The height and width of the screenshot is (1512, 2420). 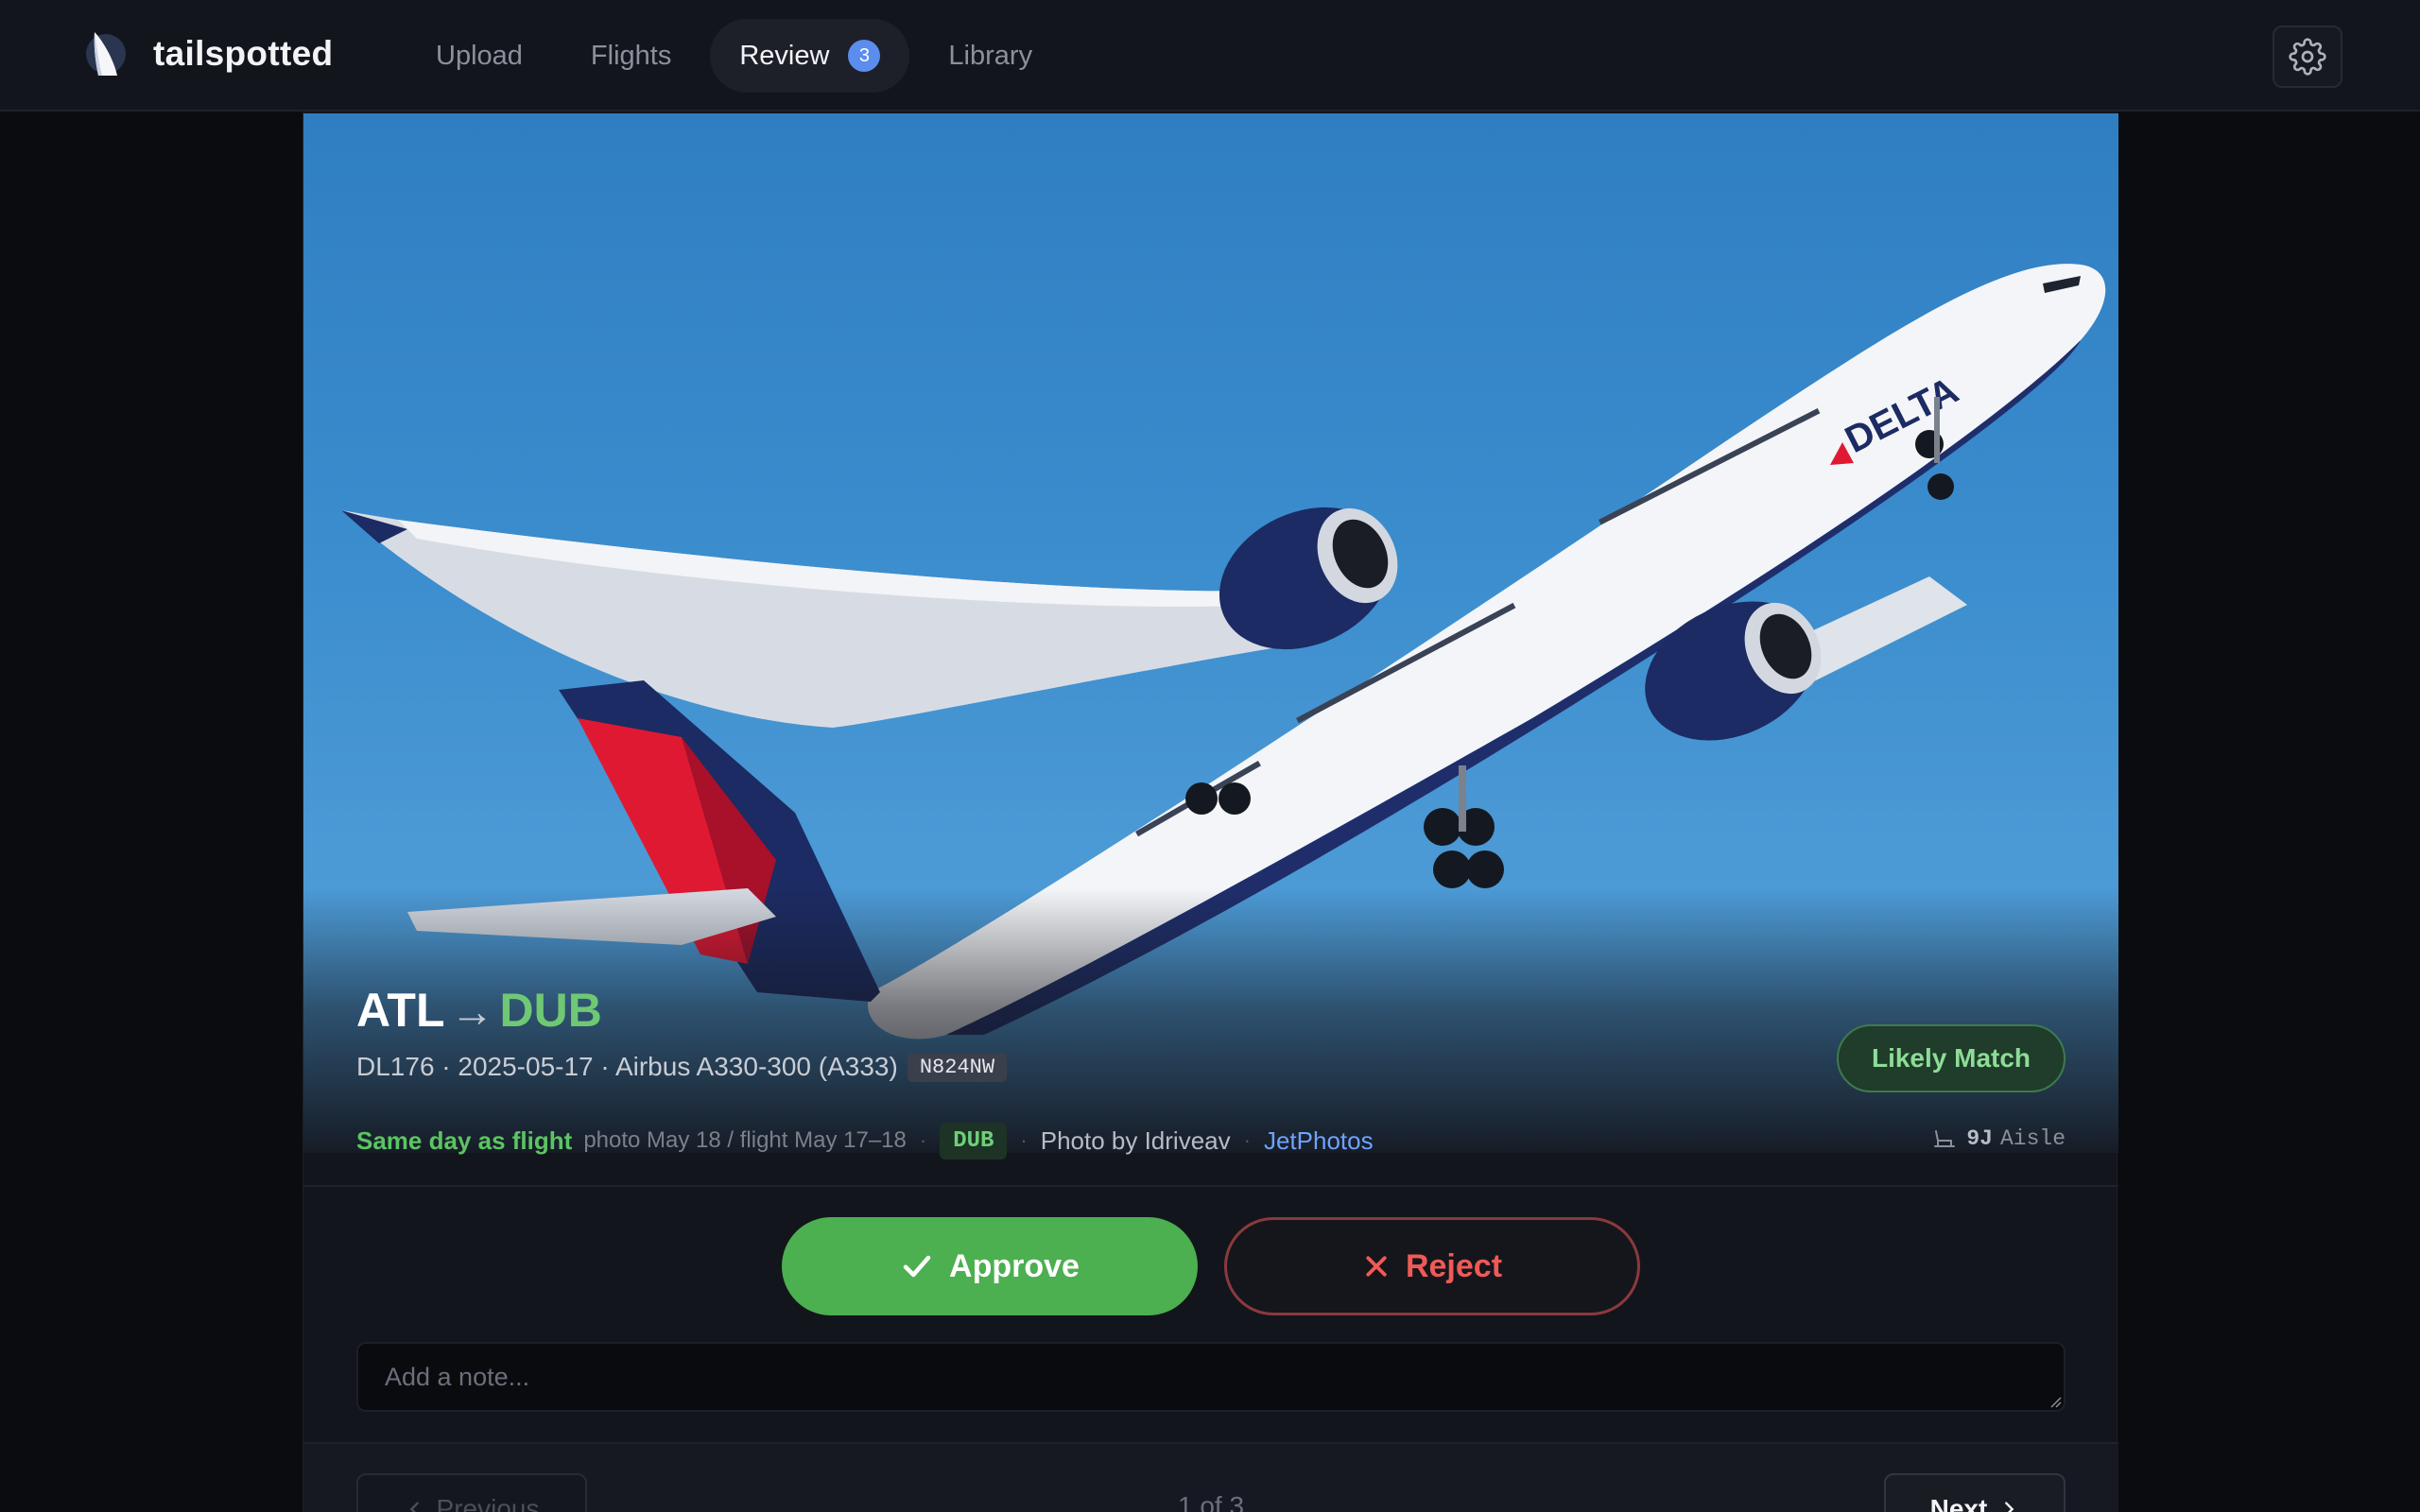 I want to click on route-title: ATL → DUB, so click(x=479, y=1010).